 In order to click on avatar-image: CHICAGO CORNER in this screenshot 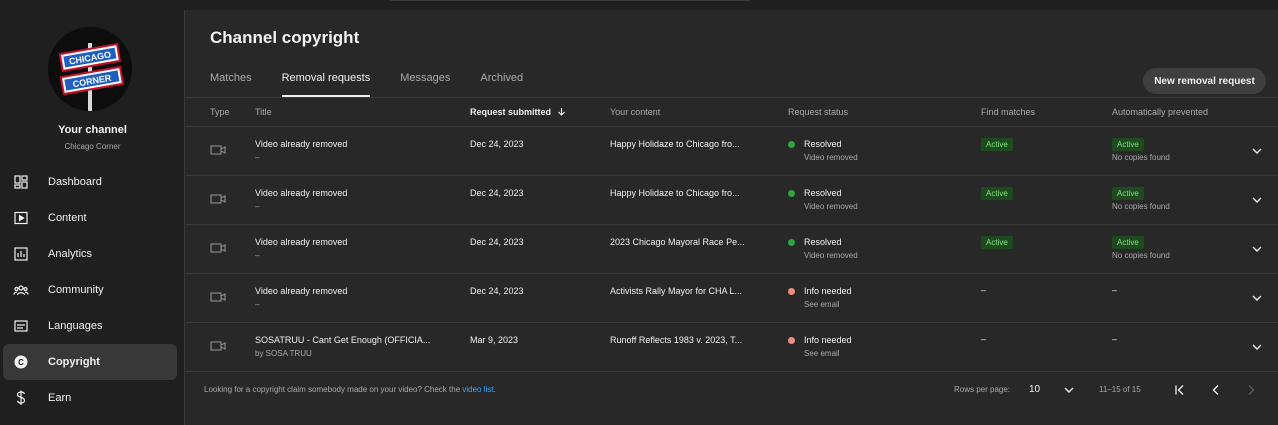, I will do `click(90, 69)`.